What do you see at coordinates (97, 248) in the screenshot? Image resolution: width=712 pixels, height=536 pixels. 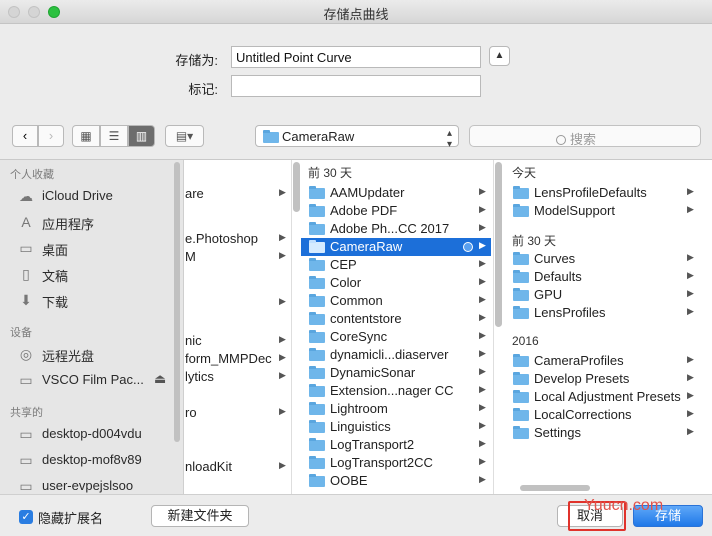 I see `sidebar-item-desktop: ▭ 桌面` at bounding box center [97, 248].